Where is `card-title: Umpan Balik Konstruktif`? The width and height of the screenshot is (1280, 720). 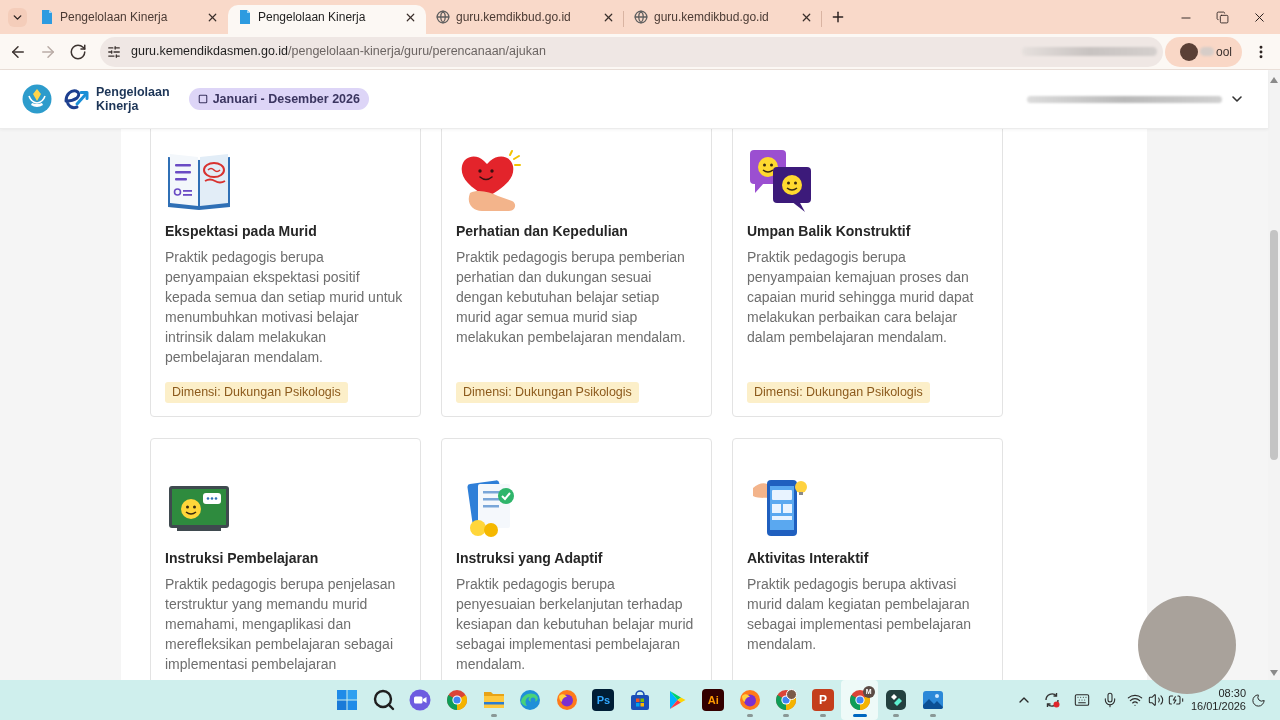 card-title: Umpan Balik Konstruktif is located at coordinates (829, 231).